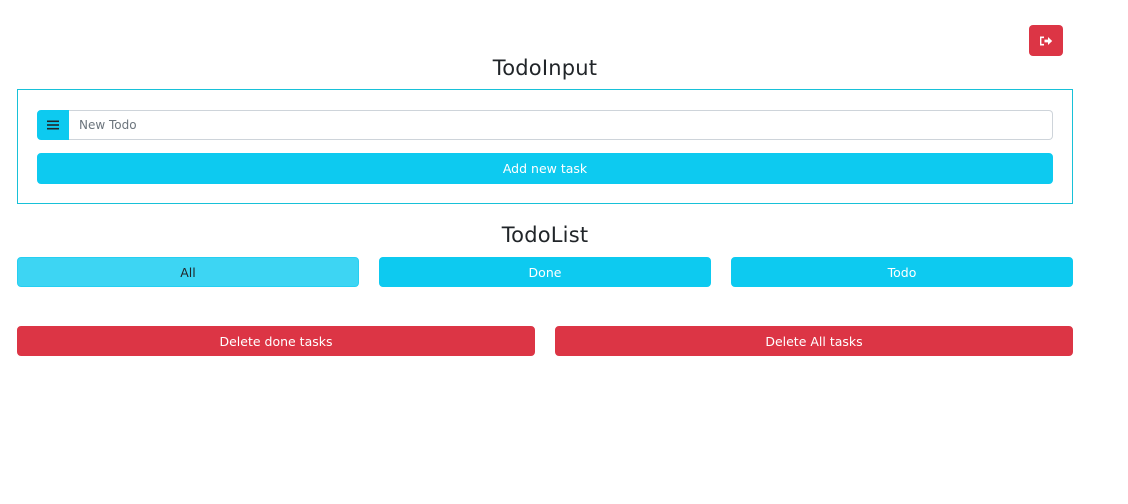 The height and width of the screenshot is (504, 1128). Describe the element at coordinates (545, 235) in the screenshot. I see `todo-list-title: TodoList` at that location.